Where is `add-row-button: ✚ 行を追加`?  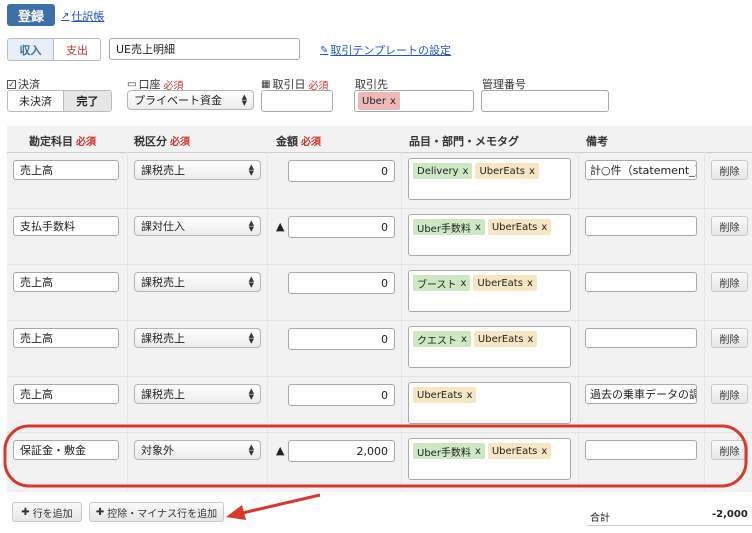
add-row-button: ✚ 行を追加 is located at coordinates (47, 512).